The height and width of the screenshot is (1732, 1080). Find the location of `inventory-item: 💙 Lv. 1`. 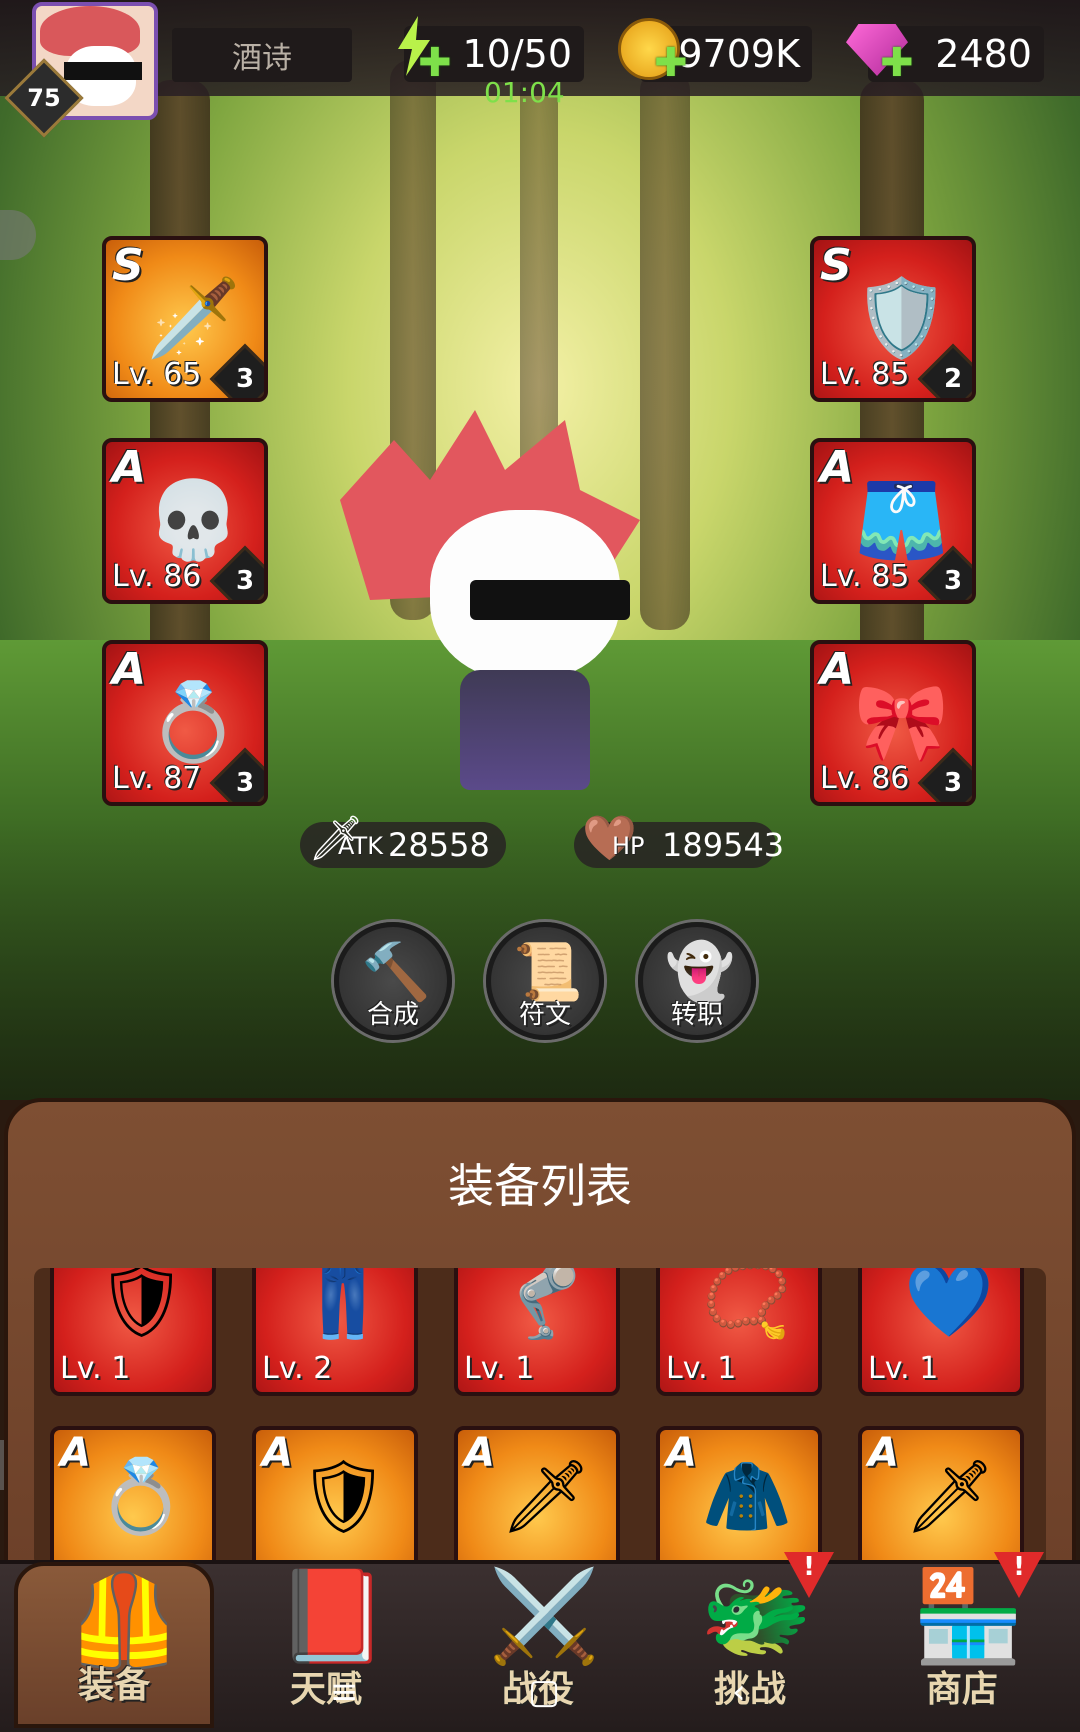

inventory-item: 💙 Lv. 1 is located at coordinates (941, 1332).